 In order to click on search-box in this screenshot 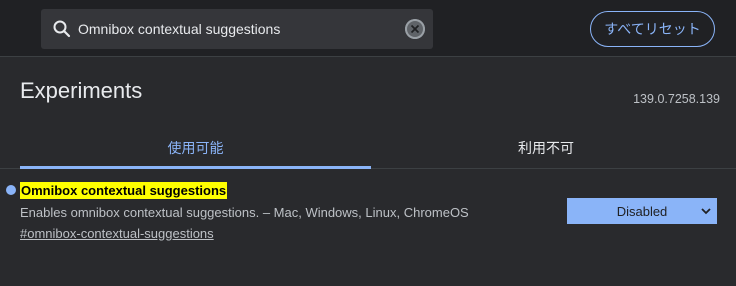, I will do `click(237, 29)`.